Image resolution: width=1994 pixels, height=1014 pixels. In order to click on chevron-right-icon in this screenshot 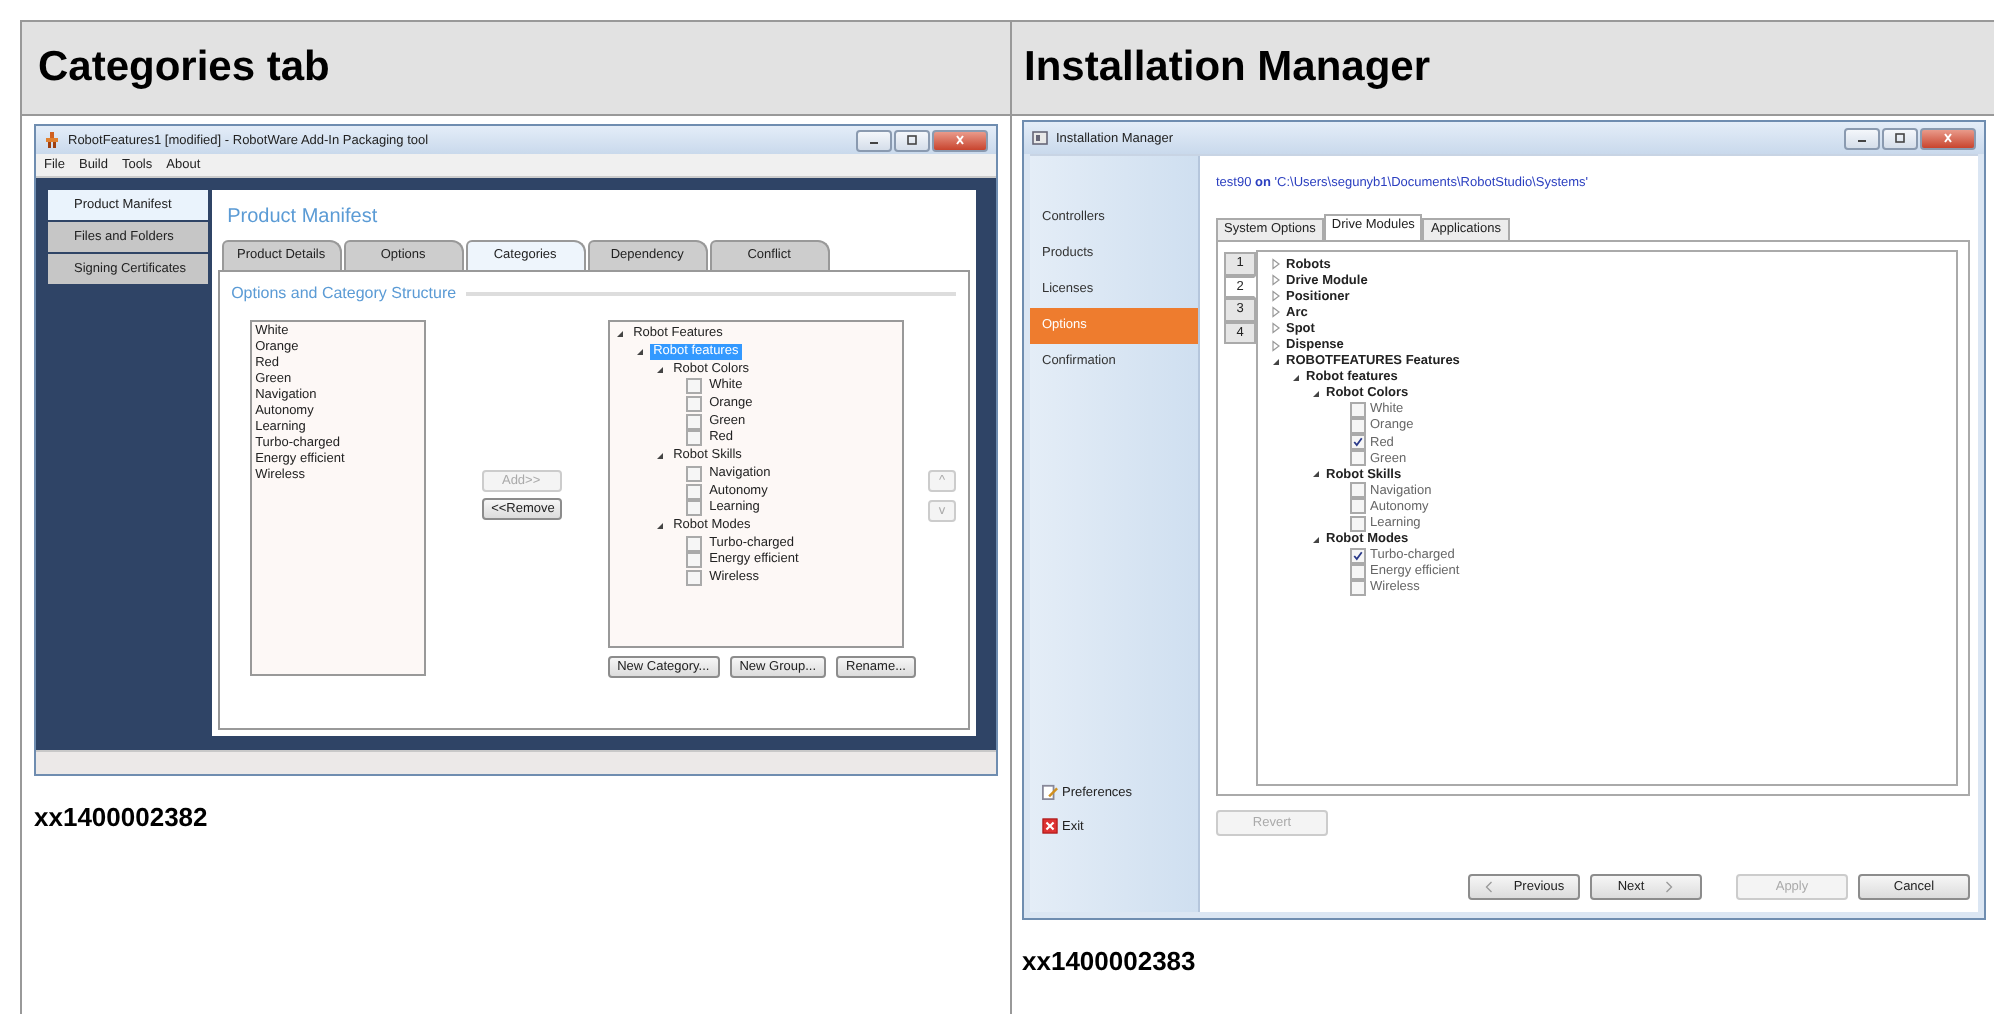, I will do `click(1669, 887)`.